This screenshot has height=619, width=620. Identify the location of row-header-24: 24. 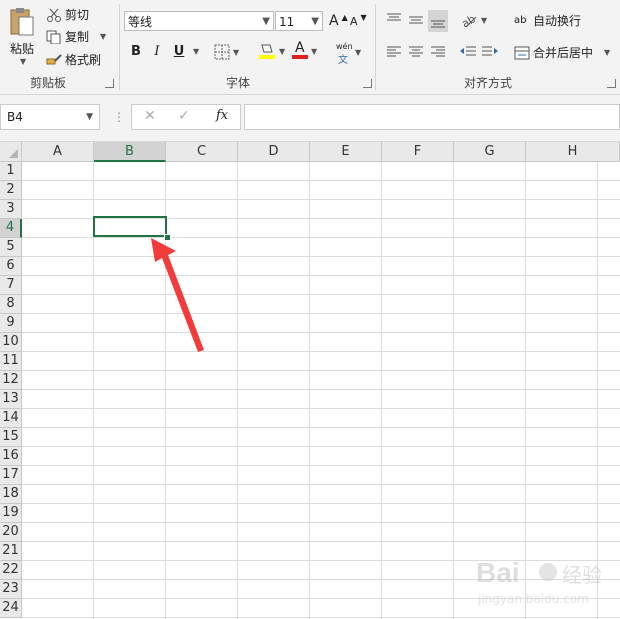
(11, 608).